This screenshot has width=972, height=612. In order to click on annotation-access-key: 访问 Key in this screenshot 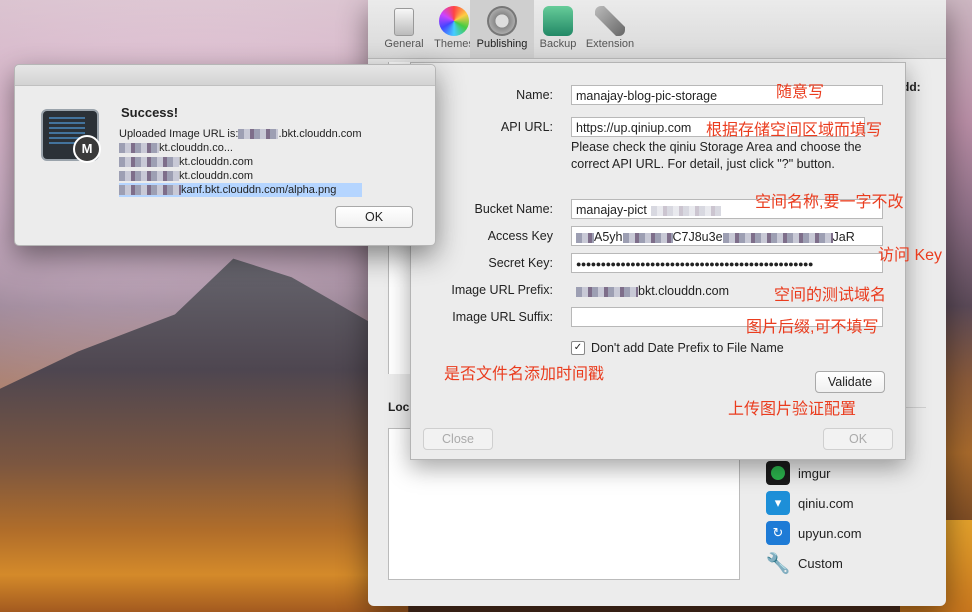, I will do `click(910, 255)`.